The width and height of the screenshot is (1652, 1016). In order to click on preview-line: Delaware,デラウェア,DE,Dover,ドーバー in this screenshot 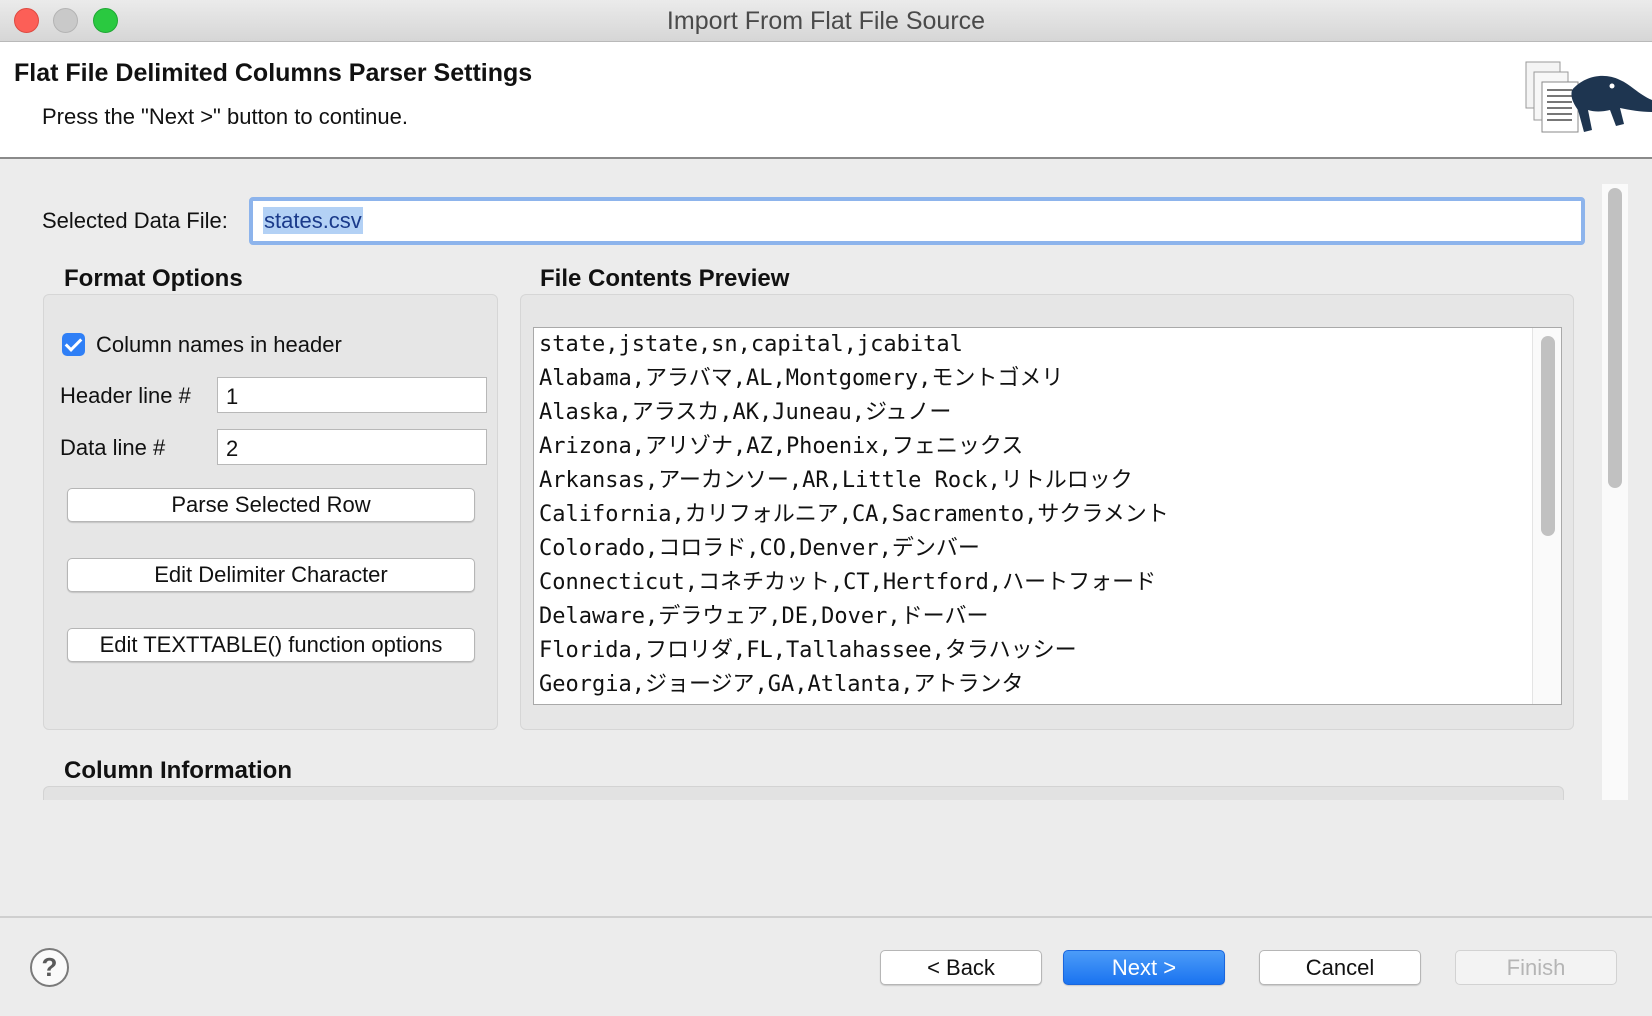, I will do `click(764, 616)`.